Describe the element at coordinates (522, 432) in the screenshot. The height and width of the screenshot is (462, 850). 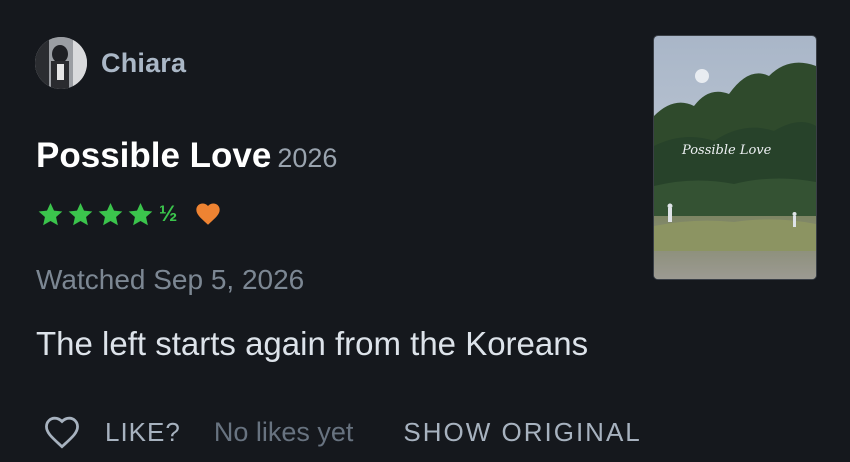
I see `show-original-button: SHOW ORIGINAL` at that location.